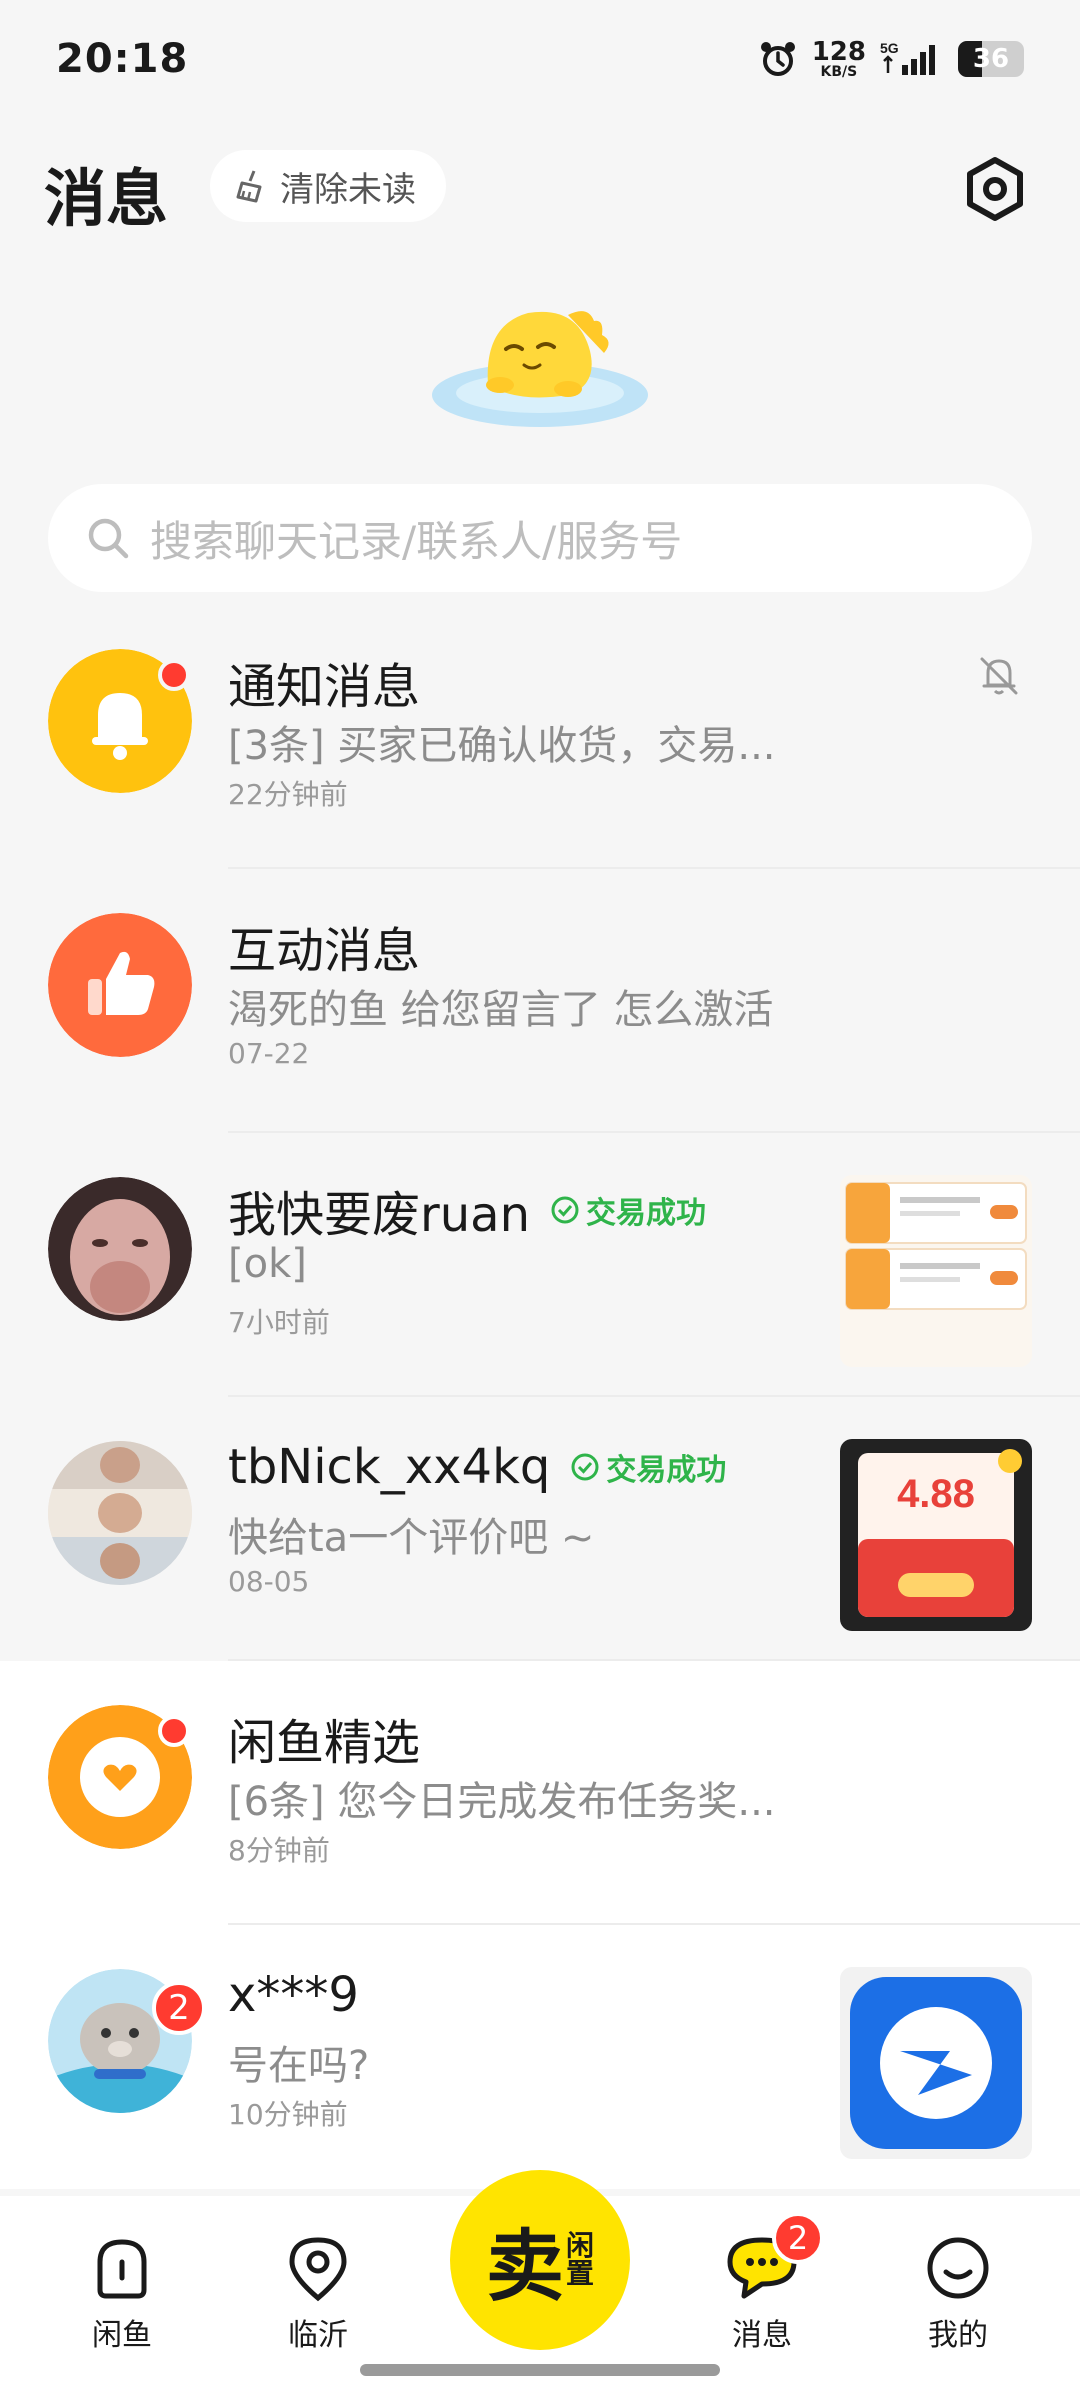 The height and width of the screenshot is (2400, 1080). I want to click on conversation-interactions: 互动消息 渴死的鱼 给您留言了 怎么激活 07-22, so click(540, 1001).